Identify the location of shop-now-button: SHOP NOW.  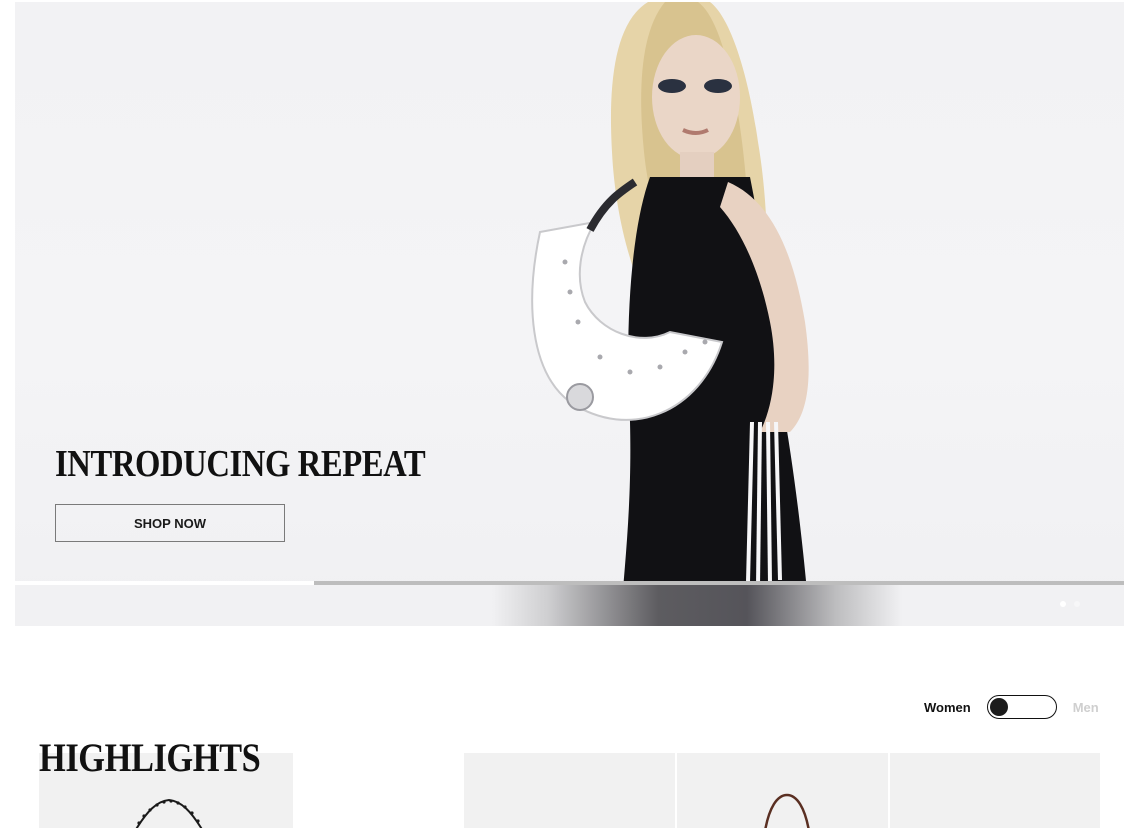
(170, 523).